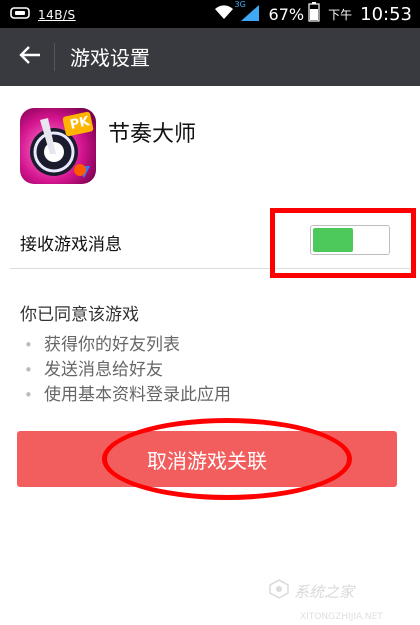 The width and height of the screenshot is (420, 625). I want to click on wifi-icon, so click(224, 14).